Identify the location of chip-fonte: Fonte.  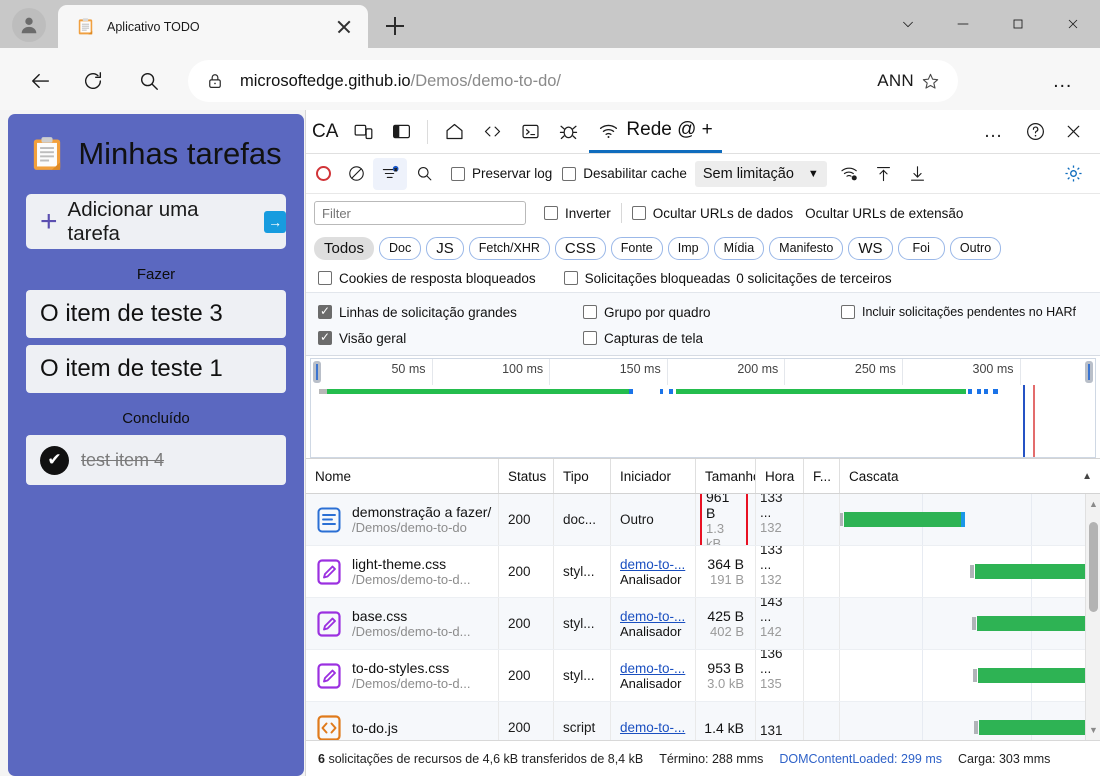
(636, 248).